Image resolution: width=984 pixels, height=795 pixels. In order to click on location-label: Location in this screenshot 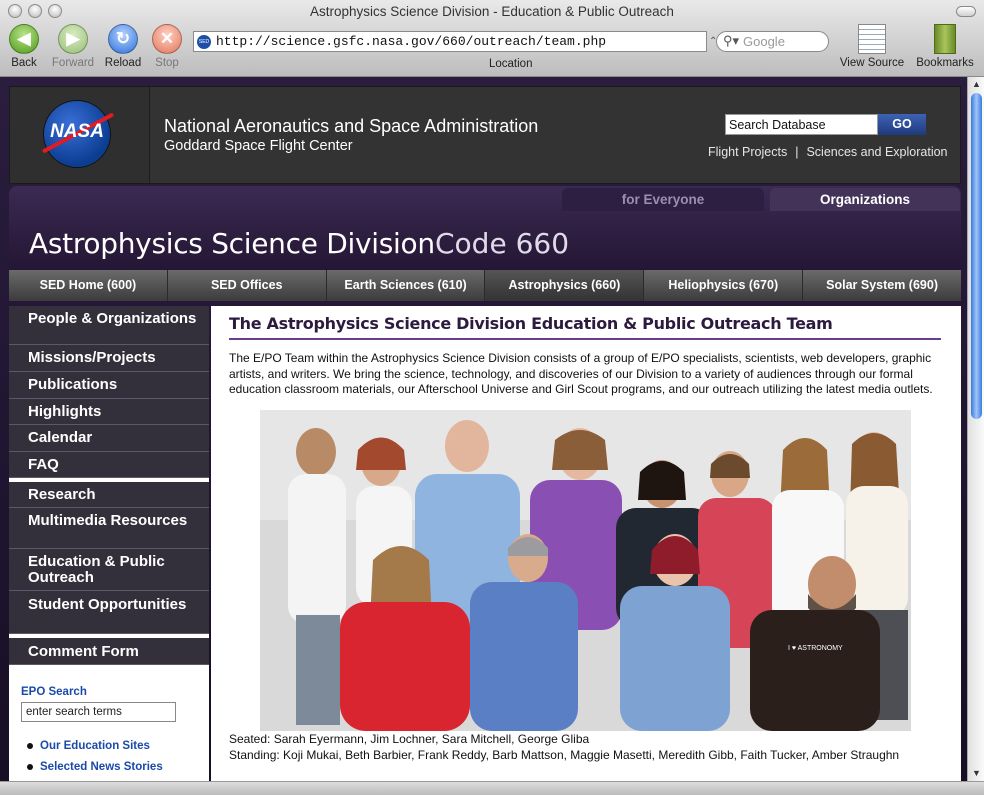, I will do `click(511, 64)`.